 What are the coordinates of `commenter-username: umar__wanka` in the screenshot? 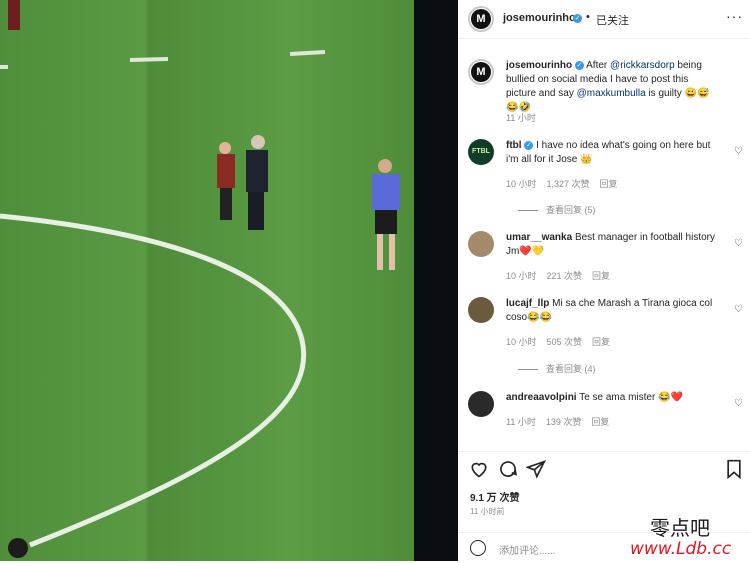 It's located at (539, 237).